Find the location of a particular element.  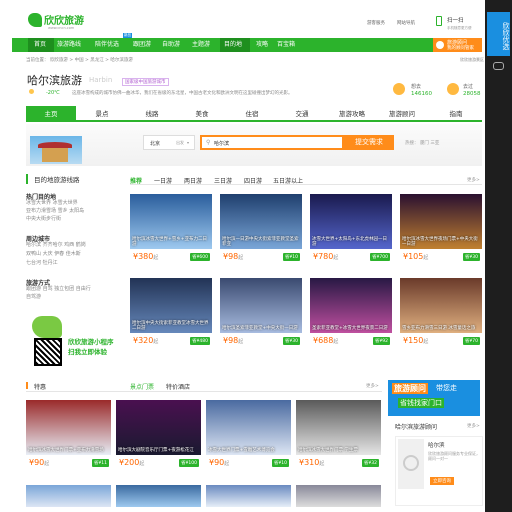

sidebar-city-3: 七台河 牡丹江 is located at coordinates (42, 264).